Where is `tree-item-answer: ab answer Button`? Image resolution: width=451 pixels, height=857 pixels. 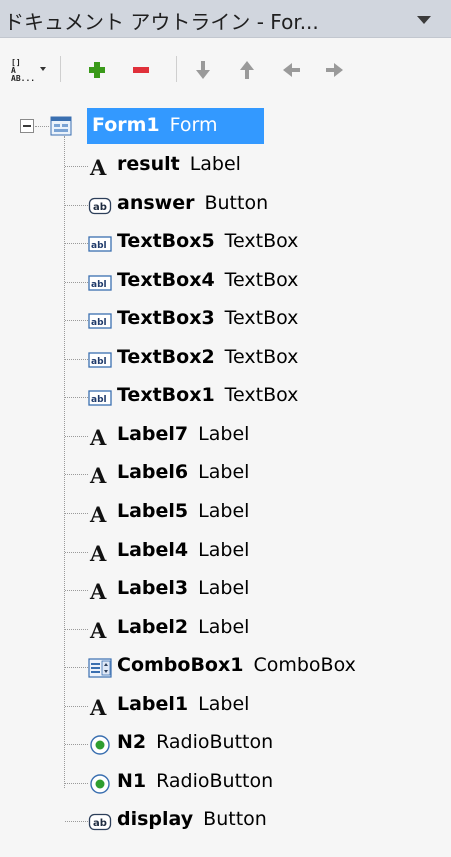 tree-item-answer: ab answer Button is located at coordinates (225, 205).